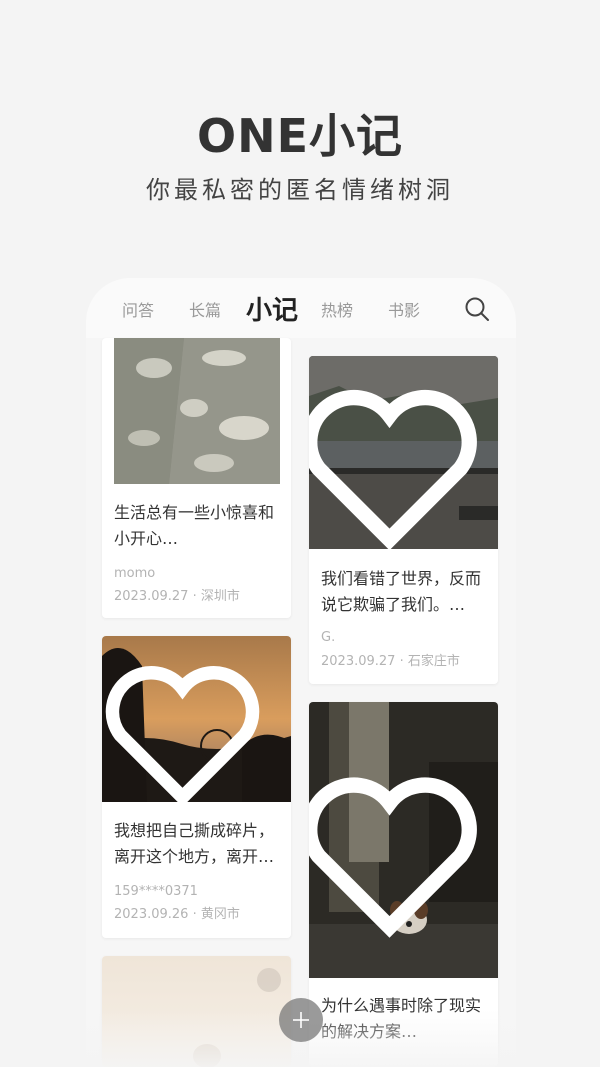 The width and height of the screenshot is (600, 1067). Describe the element at coordinates (156, 891) in the screenshot. I see `card-author: 159****0371` at that location.